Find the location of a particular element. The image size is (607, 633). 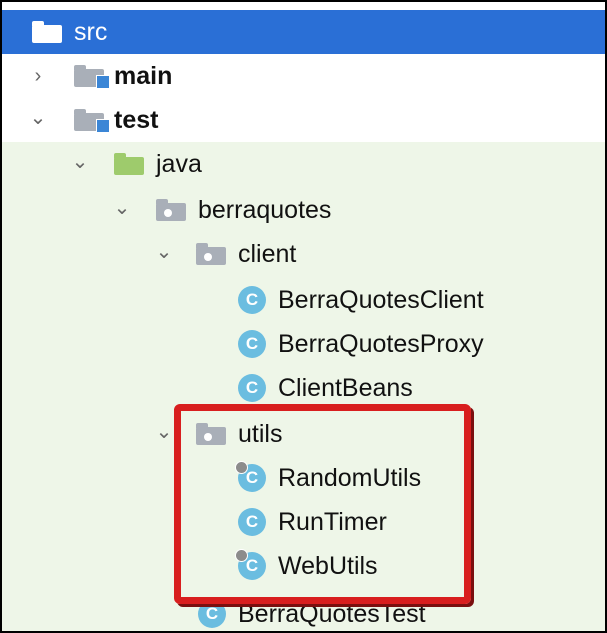

tree-item-label: test is located at coordinates (136, 119).